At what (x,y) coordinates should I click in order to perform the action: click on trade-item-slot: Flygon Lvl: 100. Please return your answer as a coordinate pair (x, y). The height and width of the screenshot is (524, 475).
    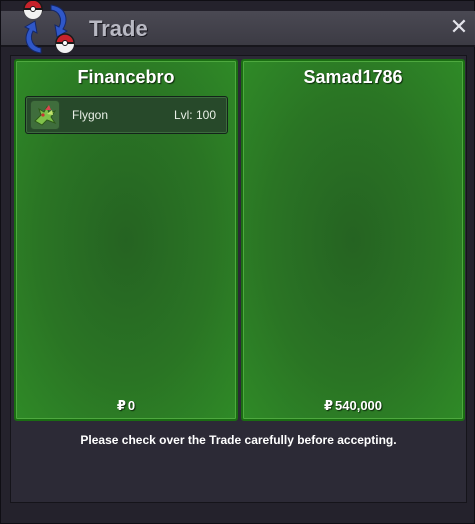
    Looking at the image, I should click on (126, 115).